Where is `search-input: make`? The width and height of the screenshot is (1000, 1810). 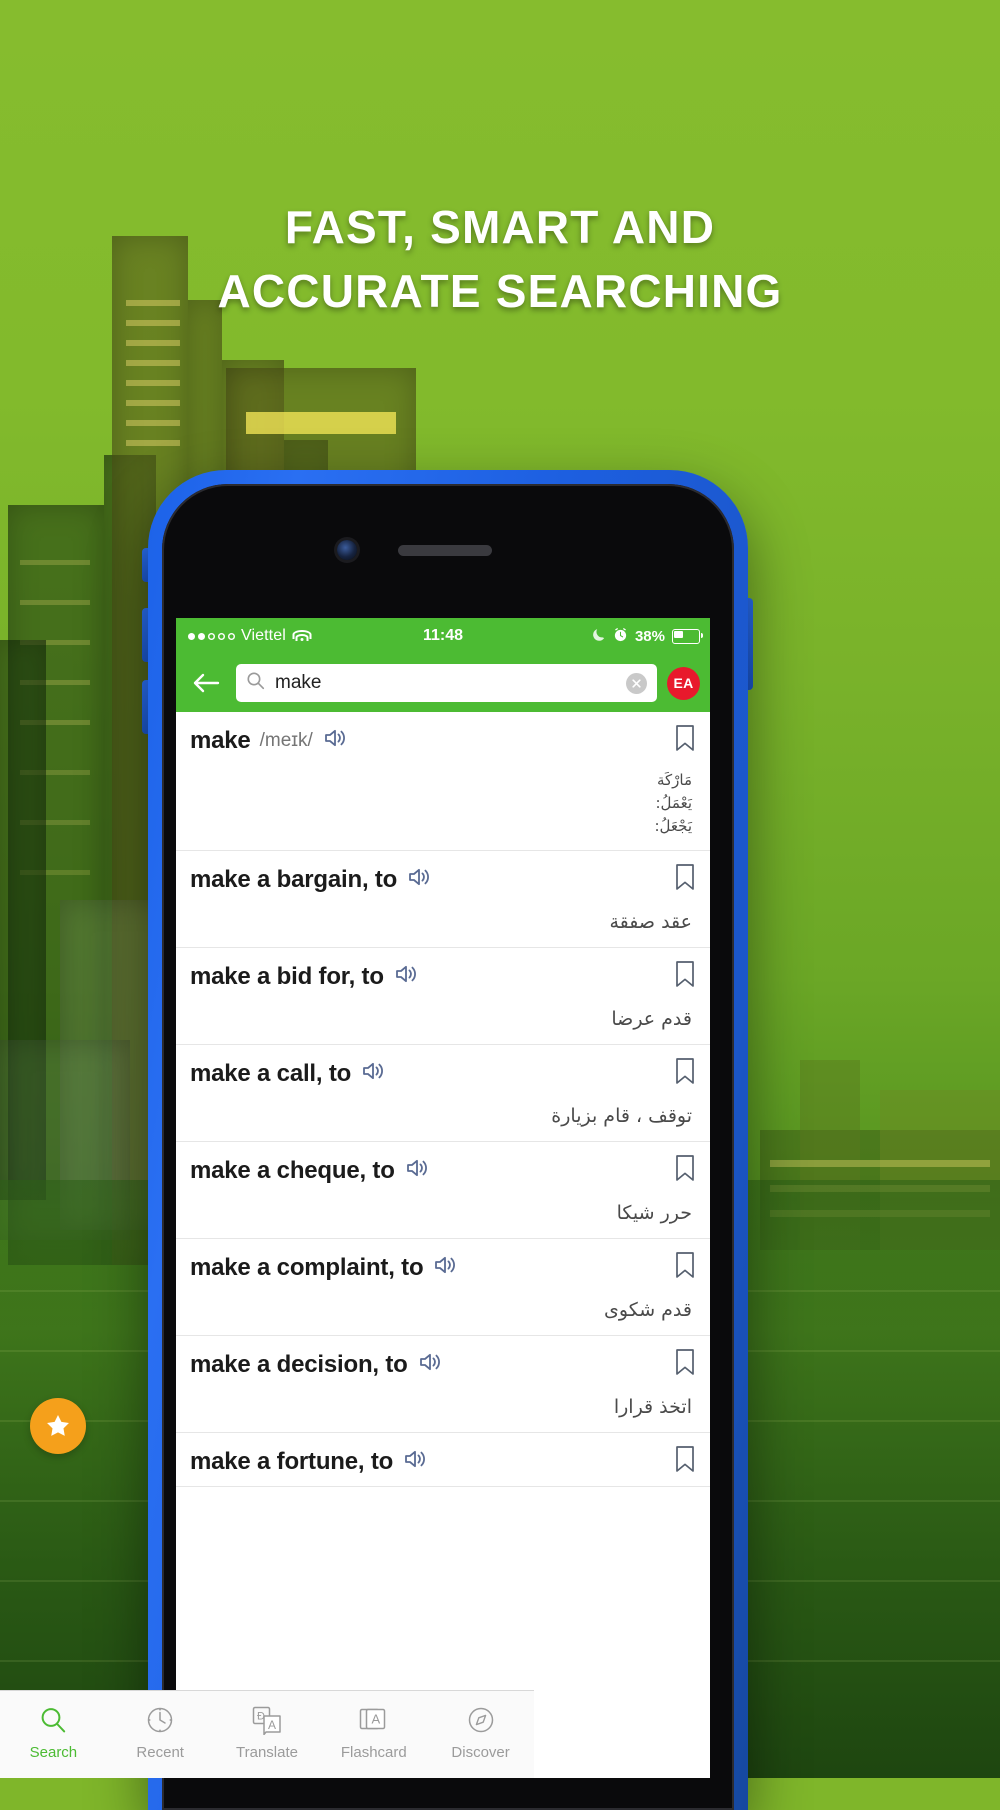
search-input: make is located at coordinates (446, 683).